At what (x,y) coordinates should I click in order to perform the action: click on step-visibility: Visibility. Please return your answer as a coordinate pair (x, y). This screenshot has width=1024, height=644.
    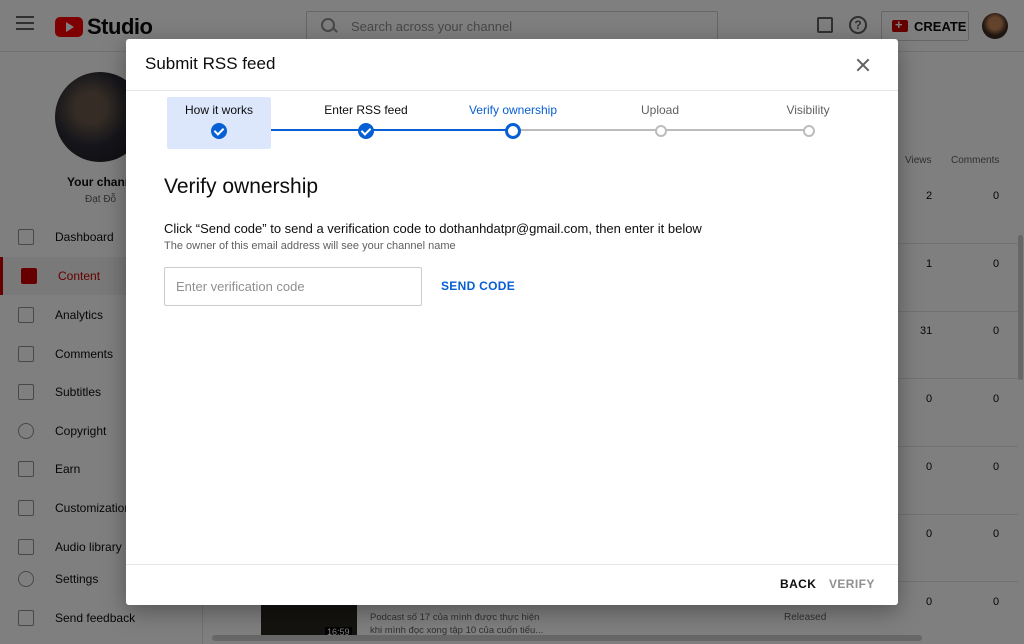
    Looking at the image, I should click on (808, 123).